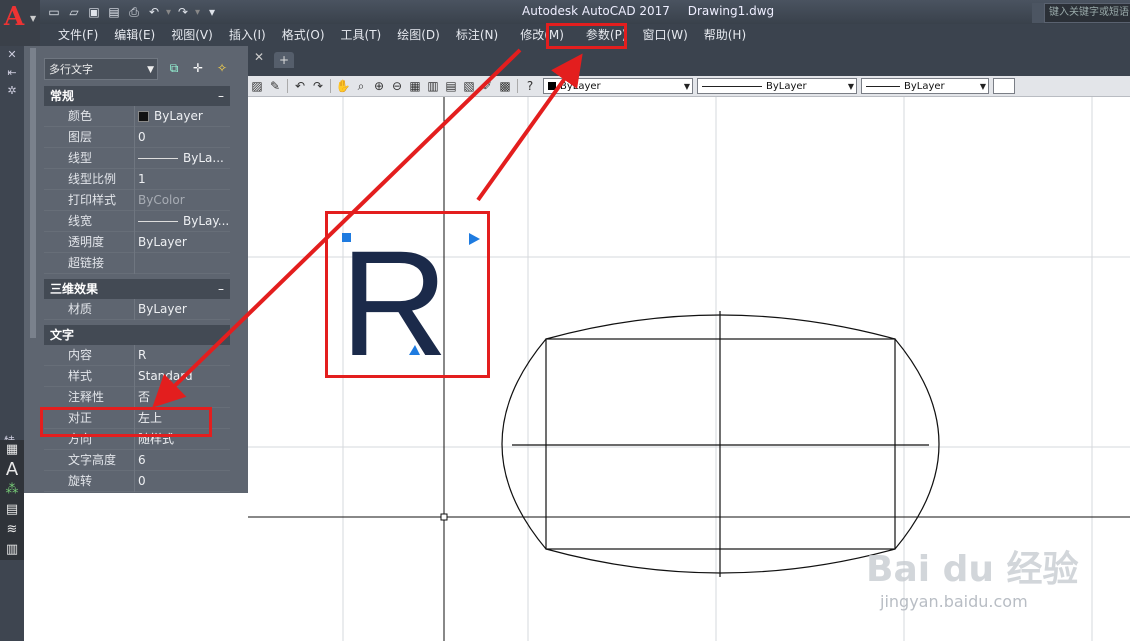  What do you see at coordinates (137, 137) in the screenshot?
I see `prop-row-layer: 图层 0` at bounding box center [137, 137].